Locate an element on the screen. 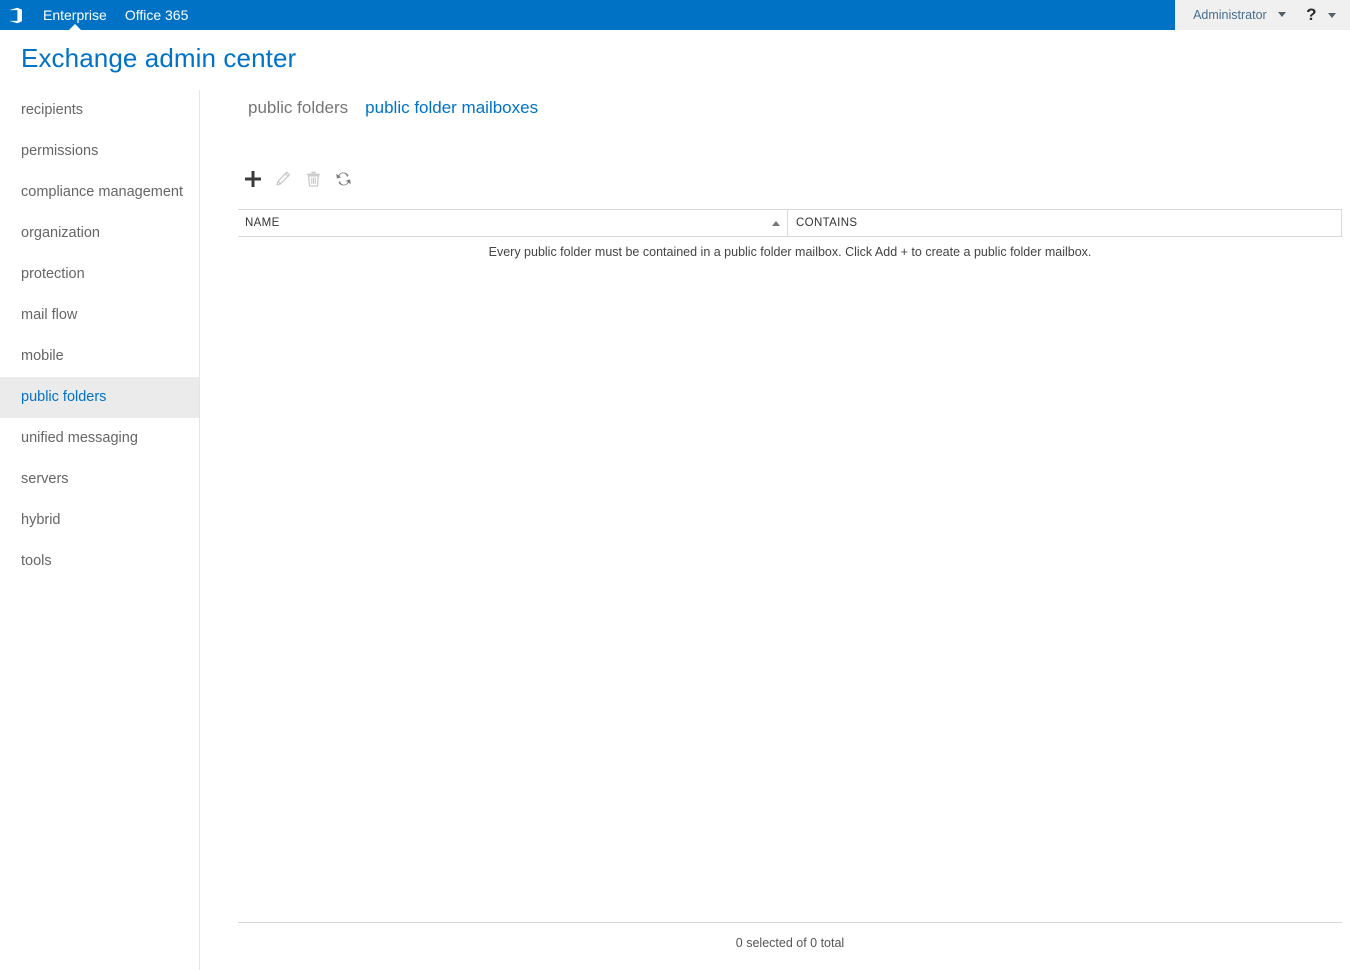 The height and width of the screenshot is (970, 1350). suite-link-office365-label: Office 365 is located at coordinates (156, 15).